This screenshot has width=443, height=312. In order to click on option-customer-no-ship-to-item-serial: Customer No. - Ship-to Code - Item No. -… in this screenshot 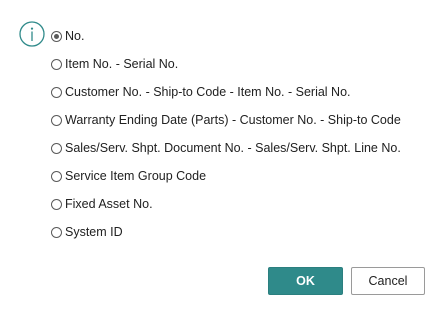, I will do `click(226, 92)`.